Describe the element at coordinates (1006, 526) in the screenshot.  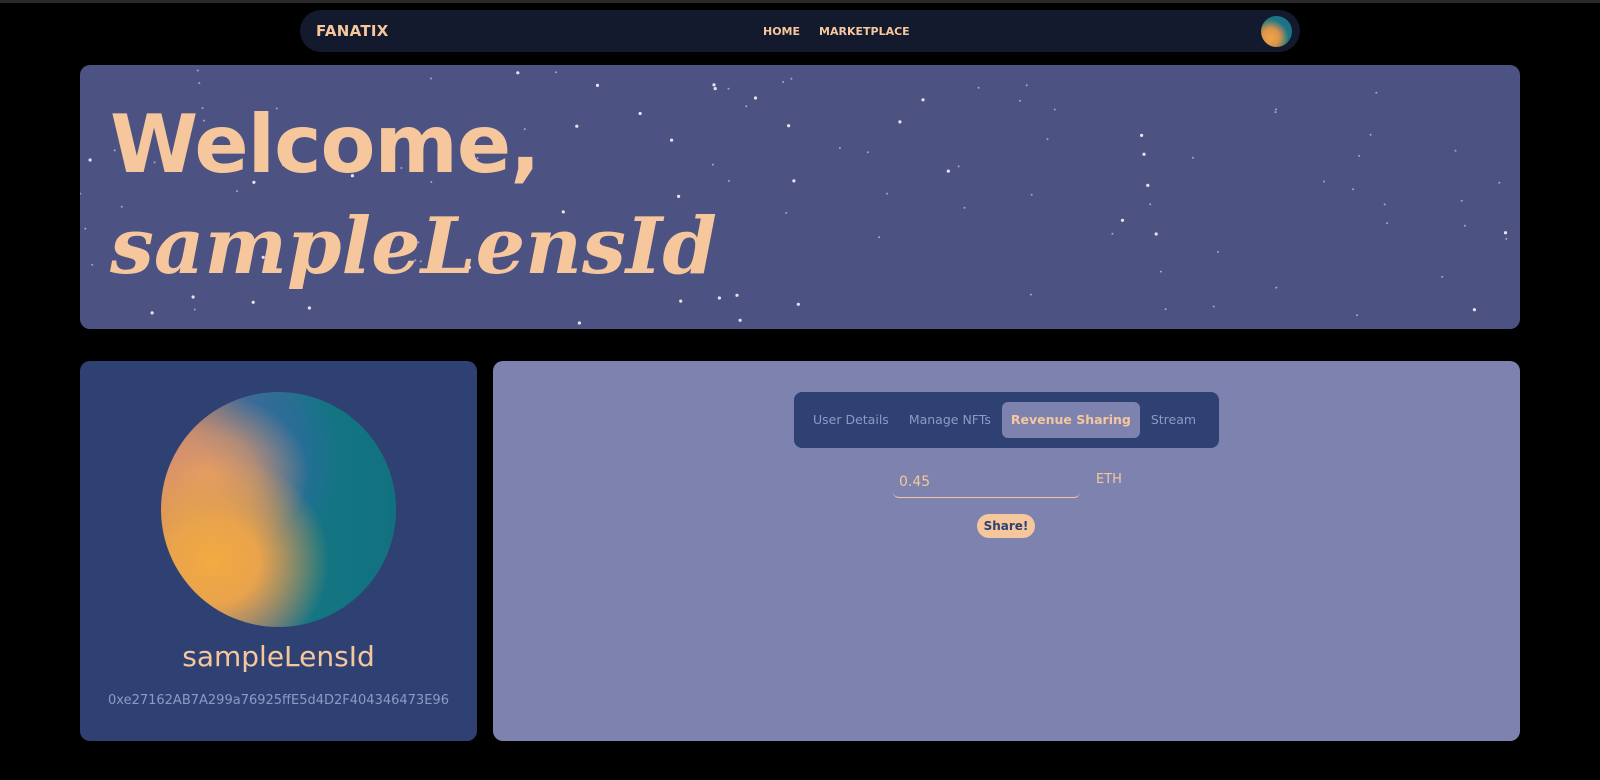
I see `share-button: Share!` at that location.